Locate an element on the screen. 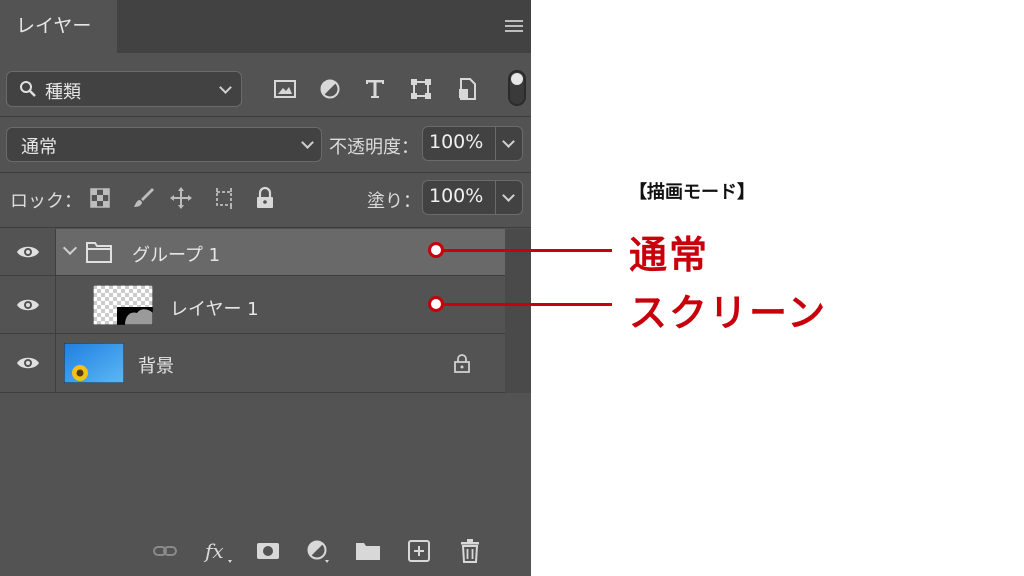  opacity-label: 不透明度： is located at coordinates (374, 147).